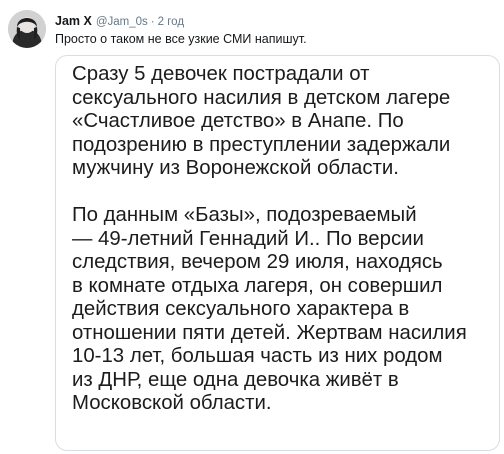 The width and height of the screenshot is (504, 454). I want to click on tweet-header: Jam X @Jam_0s · 2 год, so click(119, 21).